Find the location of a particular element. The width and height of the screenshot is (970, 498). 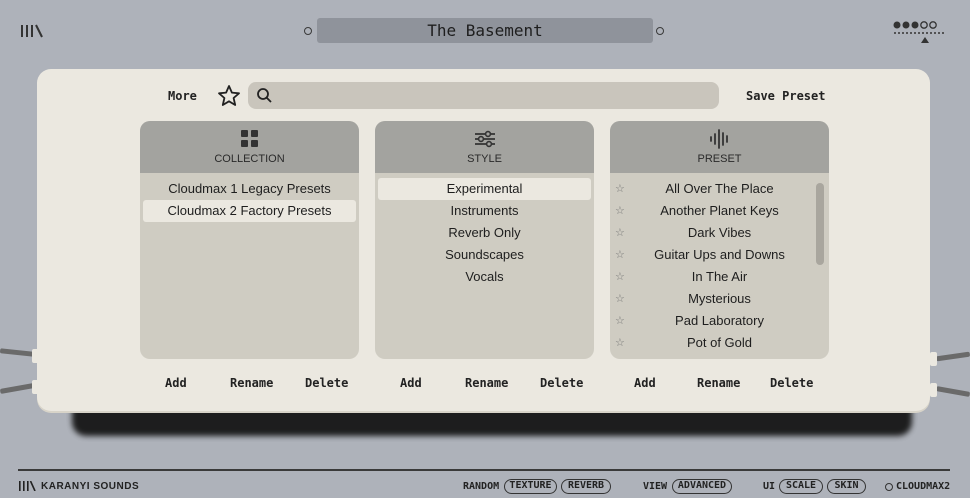

style-item-label: Soundscapes is located at coordinates (484, 254).